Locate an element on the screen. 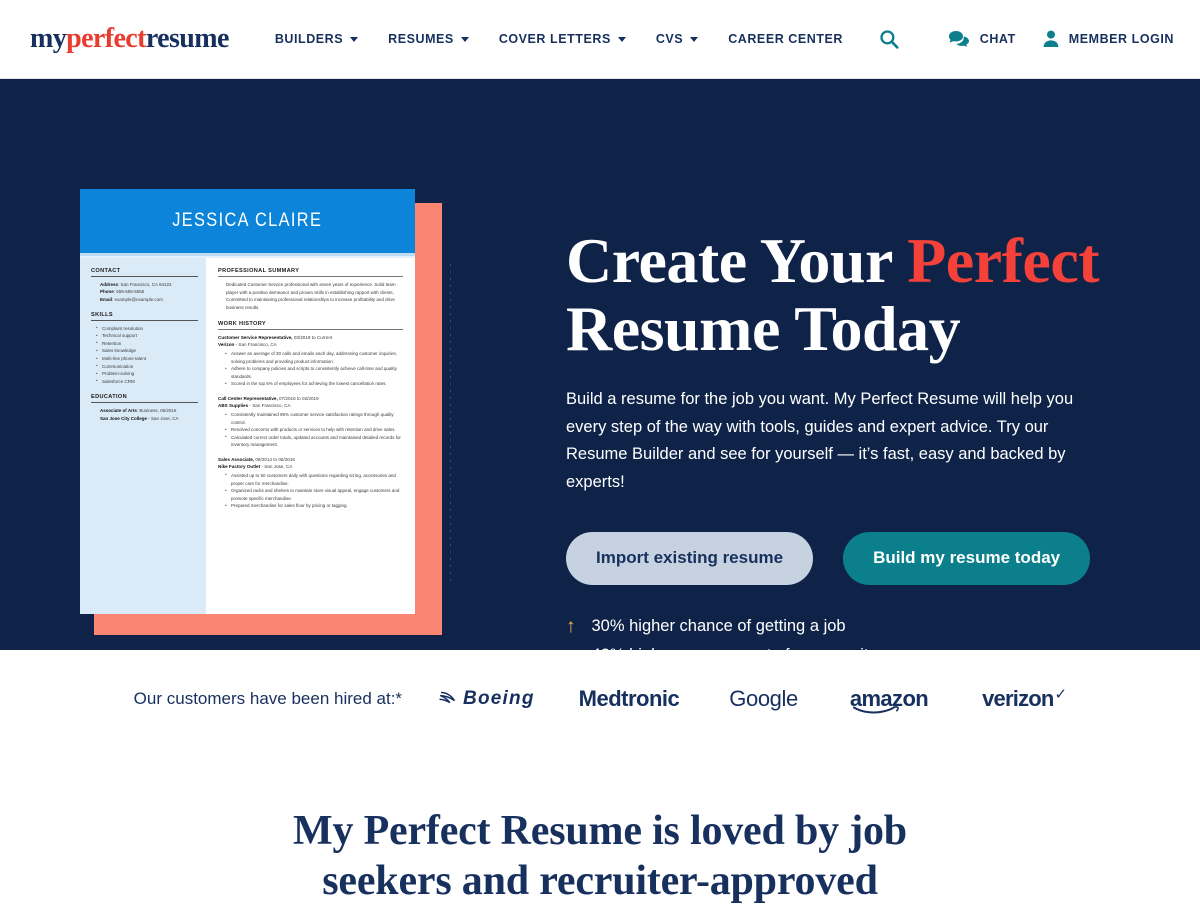 Image resolution: width=1200 pixels, height=907 pixels. contact-address-value: : San Francisco, CA 94122 is located at coordinates (145, 284).